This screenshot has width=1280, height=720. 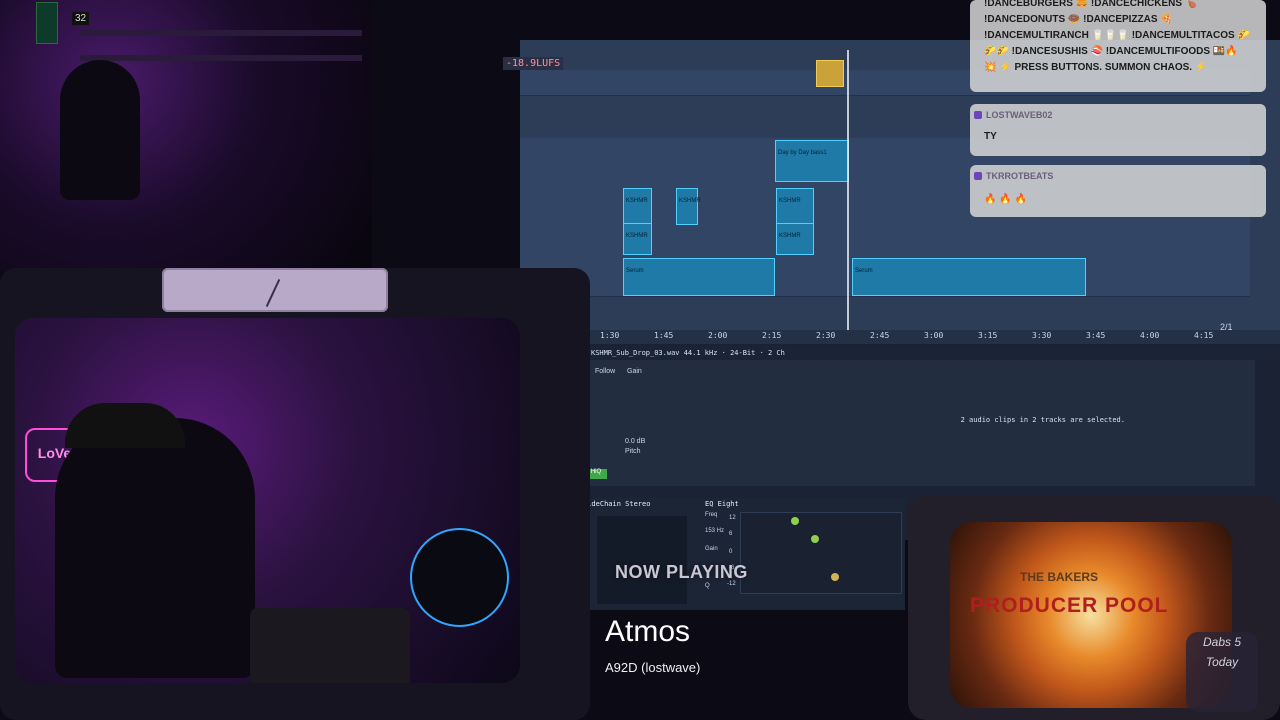 I want to click on channel-logo: Dabs 5 Today, so click(x=1222, y=672).